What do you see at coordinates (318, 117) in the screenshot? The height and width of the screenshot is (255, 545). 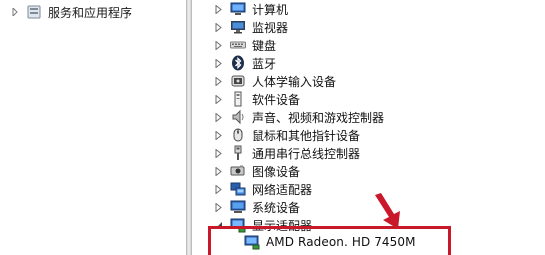 I see `tree-item-label: 声音、视频和游戏控制器` at bounding box center [318, 117].